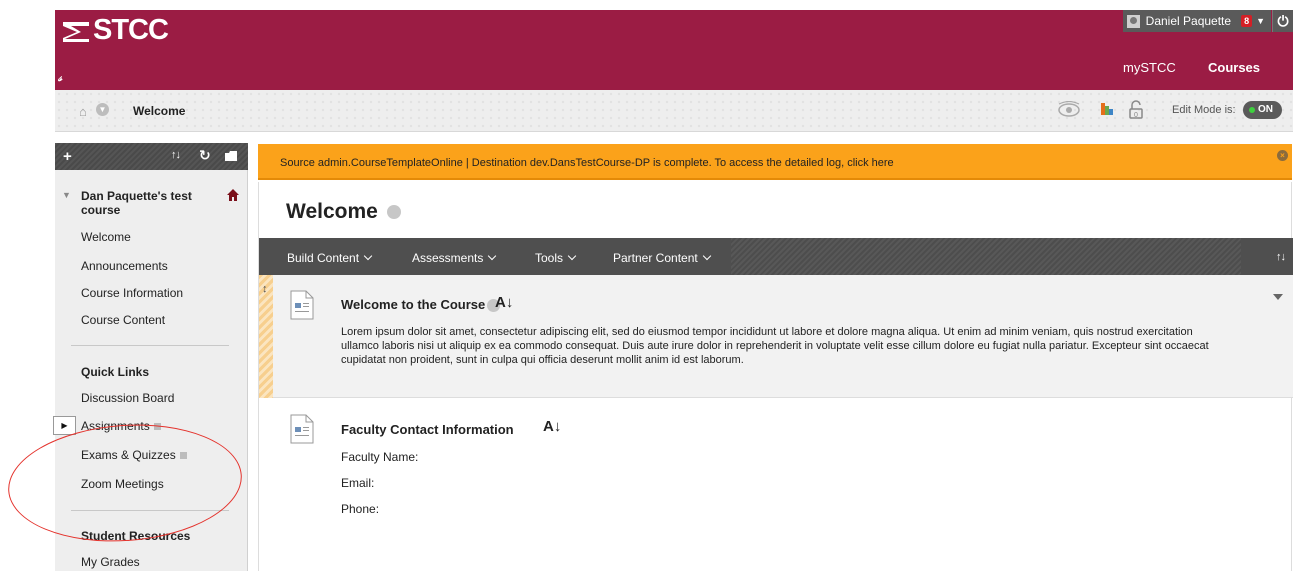 The height and width of the screenshot is (571, 1301). What do you see at coordinates (1204, 110) in the screenshot?
I see `edit-mode-label: Edit Mode is:` at bounding box center [1204, 110].